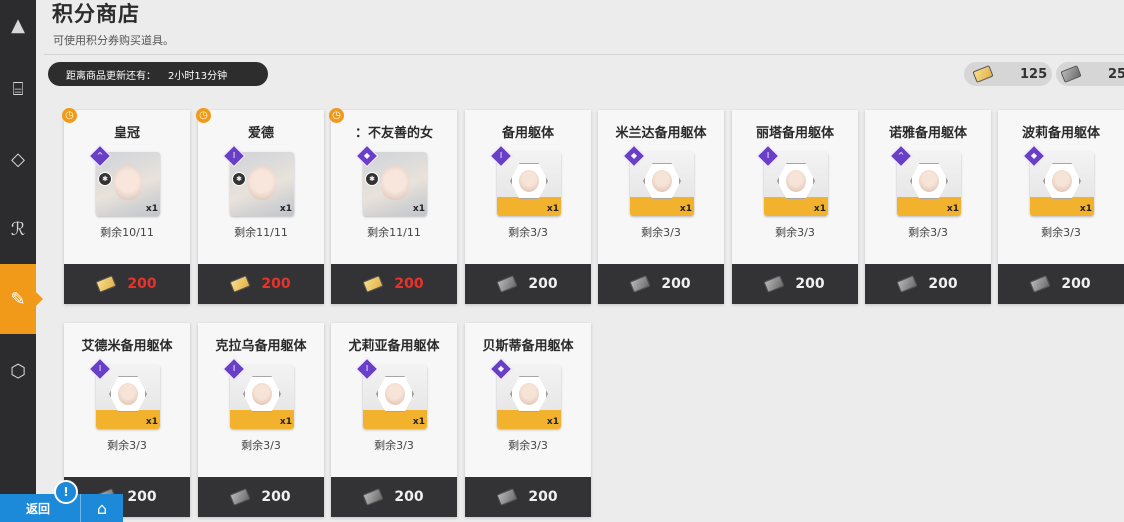  Describe the element at coordinates (126, 206) in the screenshot. I see `shop-item-card: ◷ 皇冠 ^ ✱ x1 剩余10/11 200` at that location.